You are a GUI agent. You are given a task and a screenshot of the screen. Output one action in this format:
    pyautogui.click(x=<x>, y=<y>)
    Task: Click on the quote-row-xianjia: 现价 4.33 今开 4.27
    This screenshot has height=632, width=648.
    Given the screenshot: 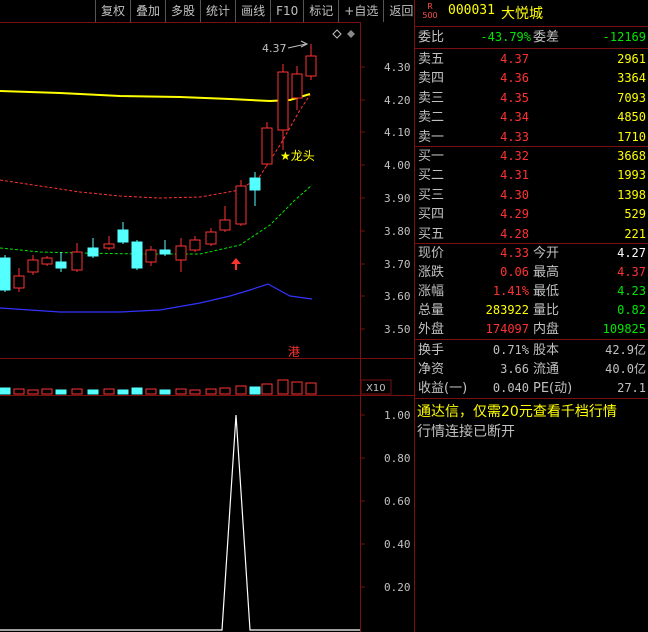 What is the action you would take?
    pyautogui.click(x=531, y=253)
    